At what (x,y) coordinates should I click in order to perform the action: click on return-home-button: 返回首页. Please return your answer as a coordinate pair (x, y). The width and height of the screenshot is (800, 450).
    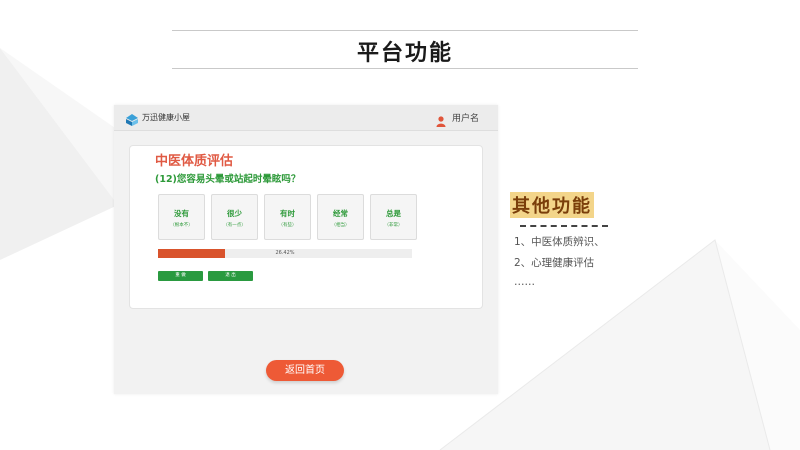
    Looking at the image, I should click on (305, 370).